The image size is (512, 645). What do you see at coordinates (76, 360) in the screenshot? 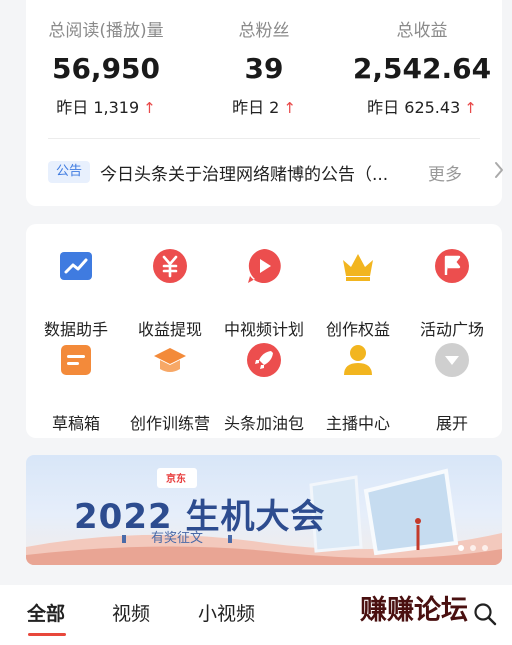
I see `draft-icon` at bounding box center [76, 360].